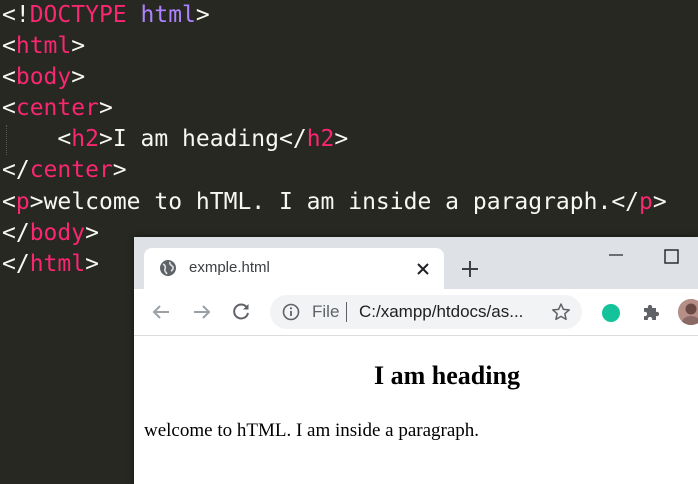 This screenshot has width=698, height=484. I want to click on minimize-icon, so click(616, 255).